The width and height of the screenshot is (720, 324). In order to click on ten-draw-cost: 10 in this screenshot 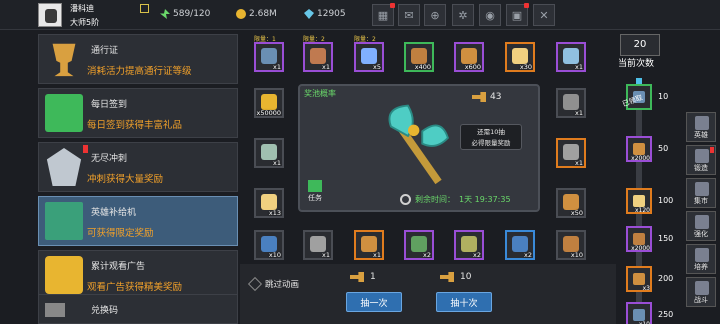, I will do `click(455, 277)`.